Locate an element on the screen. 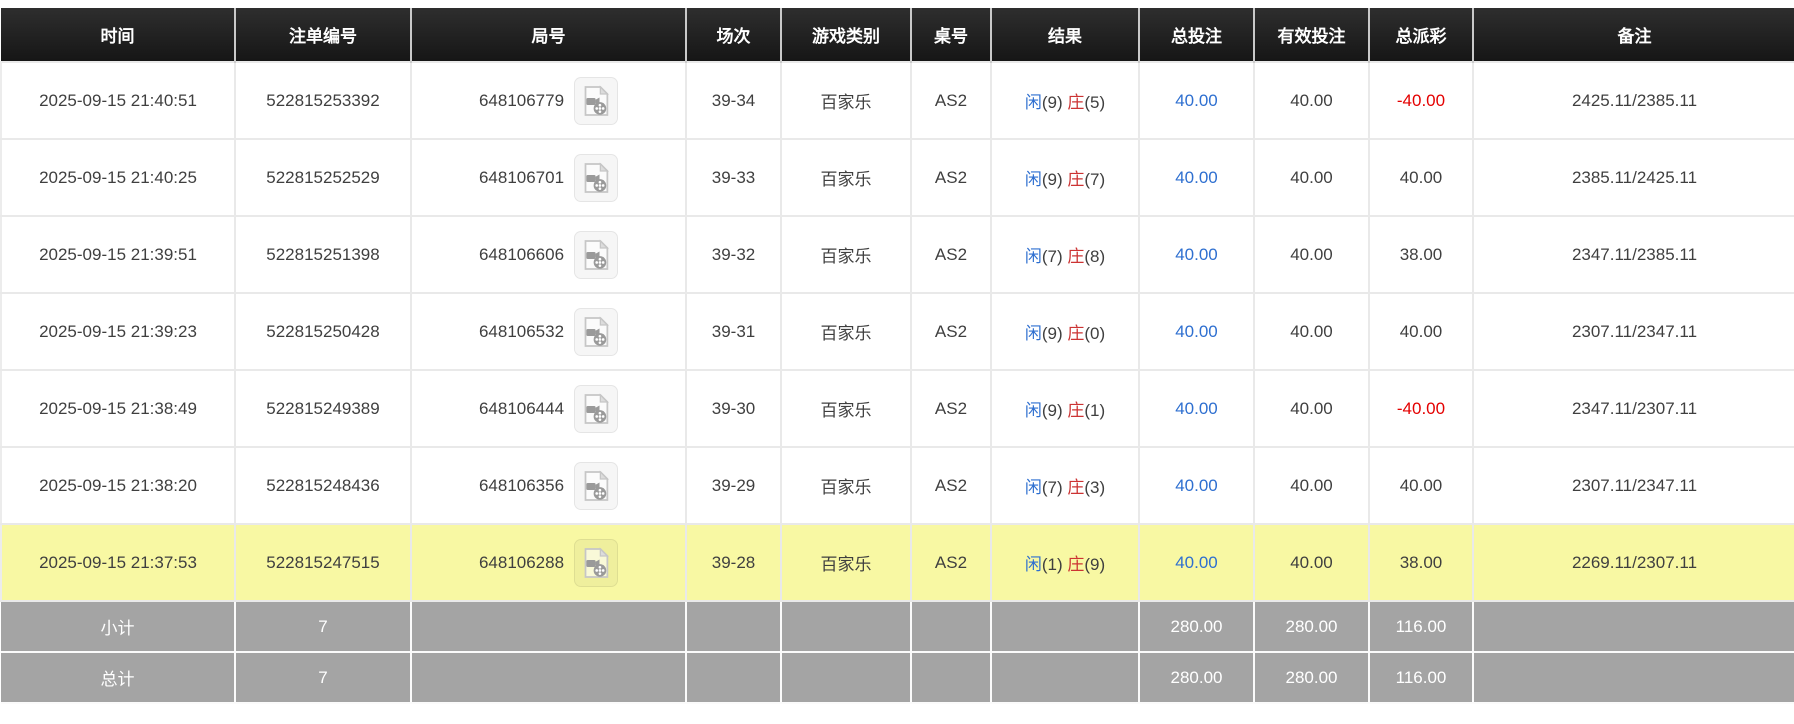  cell-remark: 2307.11/2347.11 is located at coordinates (1633, 331).